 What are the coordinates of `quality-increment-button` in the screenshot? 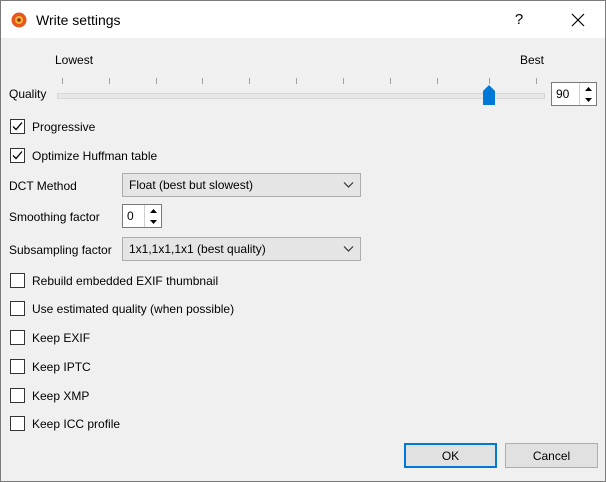 It's located at (588, 88).